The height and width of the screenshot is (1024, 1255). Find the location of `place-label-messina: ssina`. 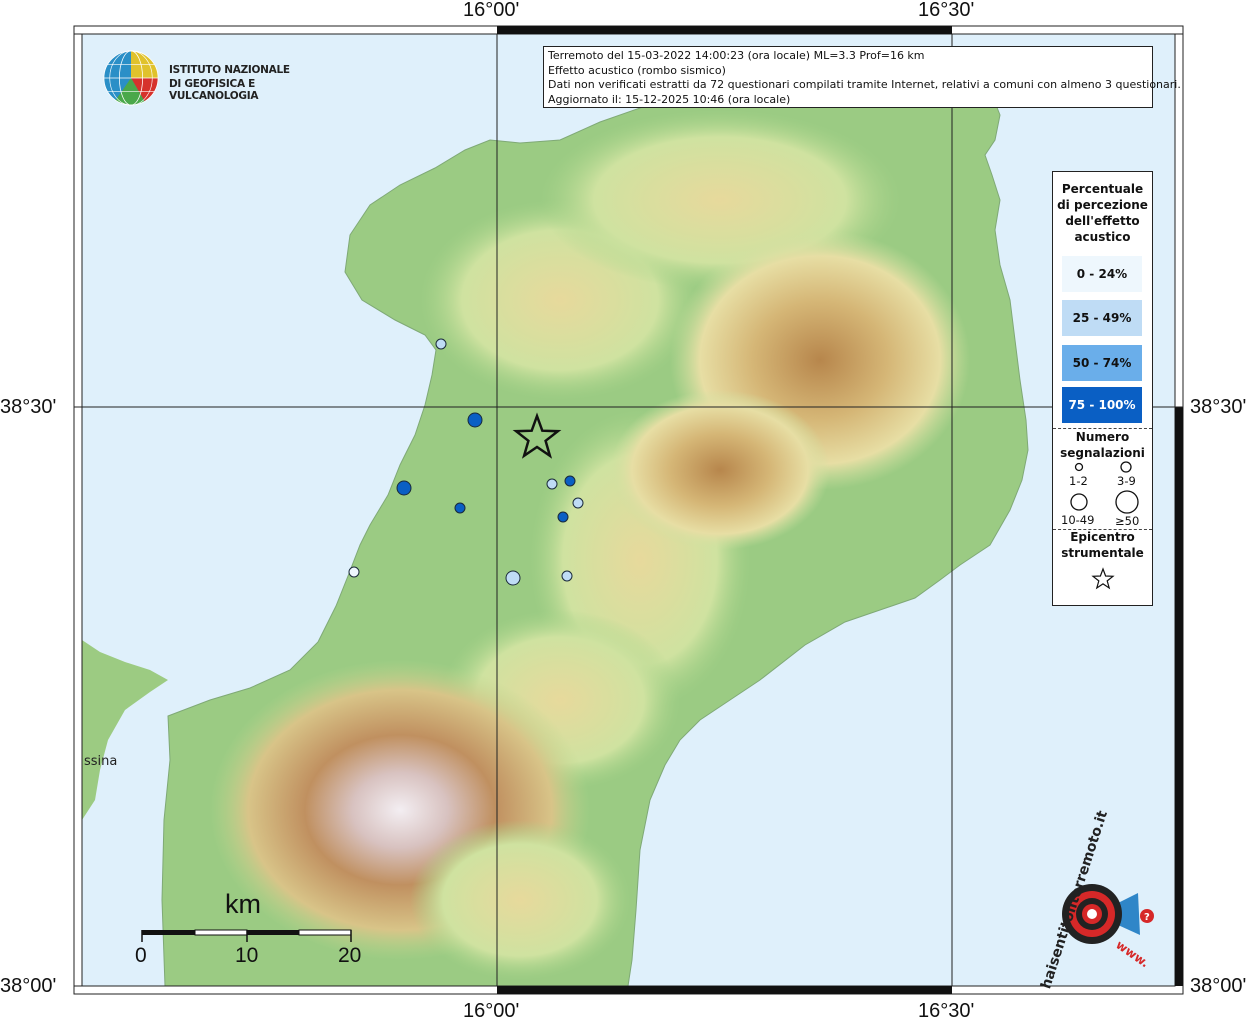

place-label-messina: ssina is located at coordinates (101, 761).